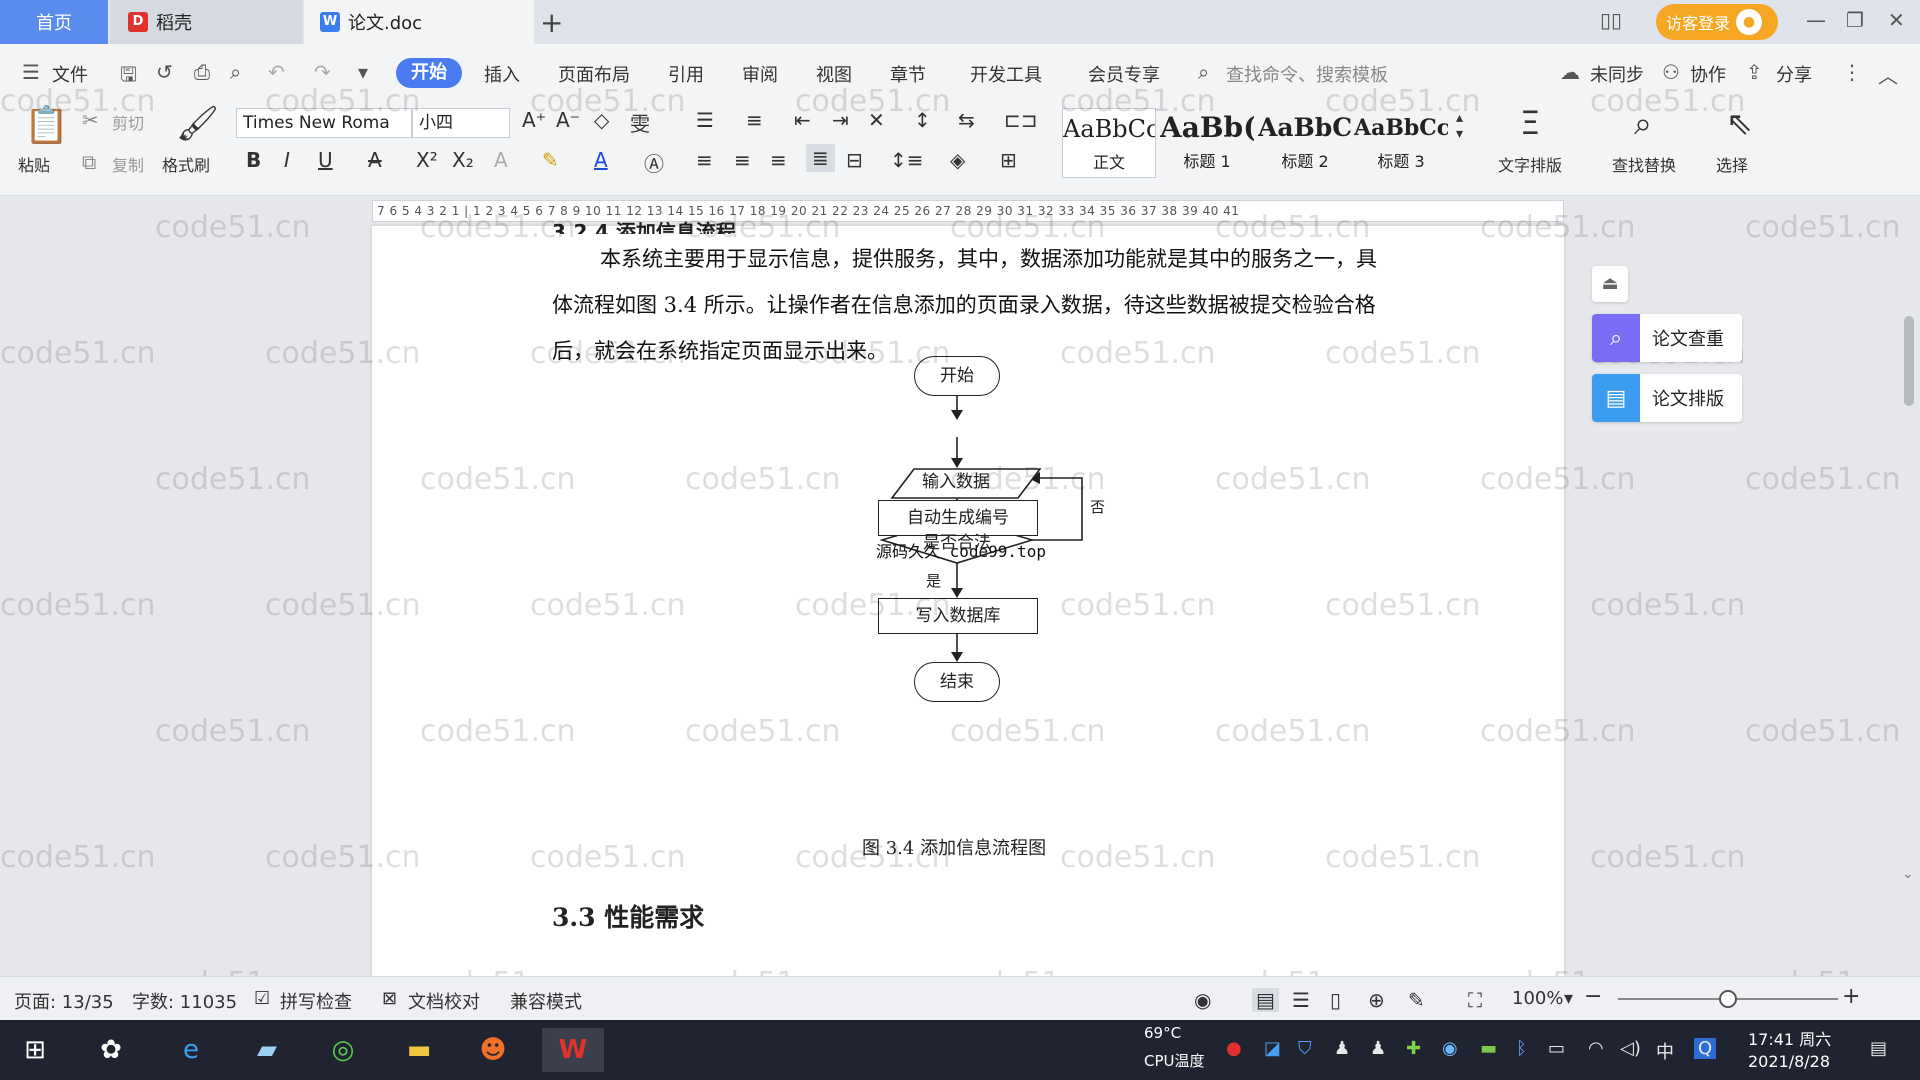  Describe the element at coordinates (493, 1050) in the screenshot. I see `app-orange-icon: ☻` at that location.